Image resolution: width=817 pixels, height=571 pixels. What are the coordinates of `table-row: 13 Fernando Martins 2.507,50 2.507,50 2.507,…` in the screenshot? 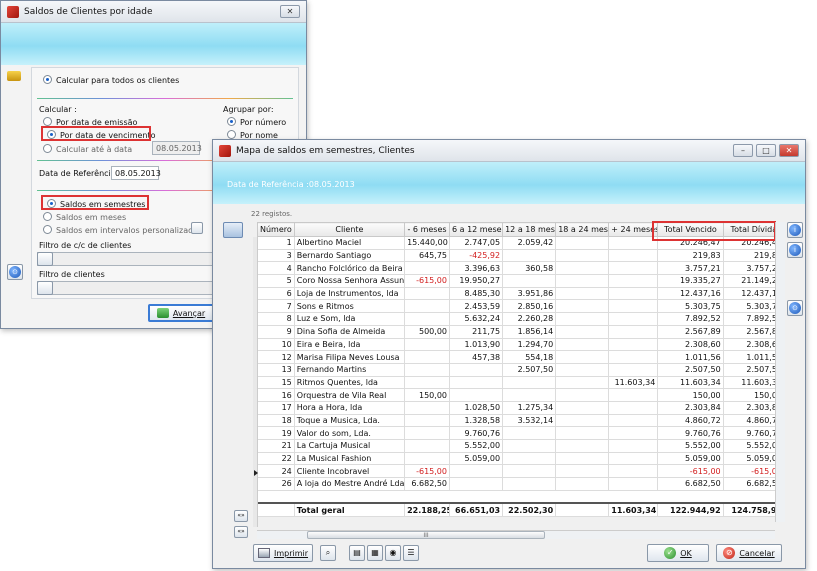 It's located at (521, 369).